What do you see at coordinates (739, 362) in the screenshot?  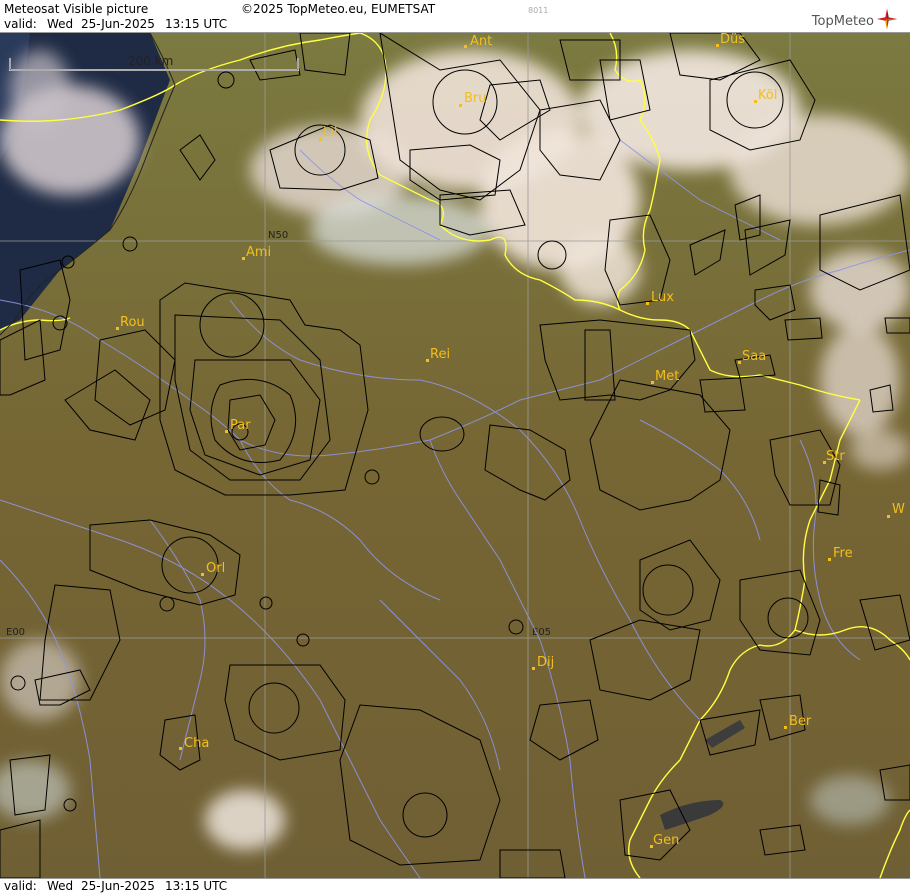 I see `city-dot-saa` at bounding box center [739, 362].